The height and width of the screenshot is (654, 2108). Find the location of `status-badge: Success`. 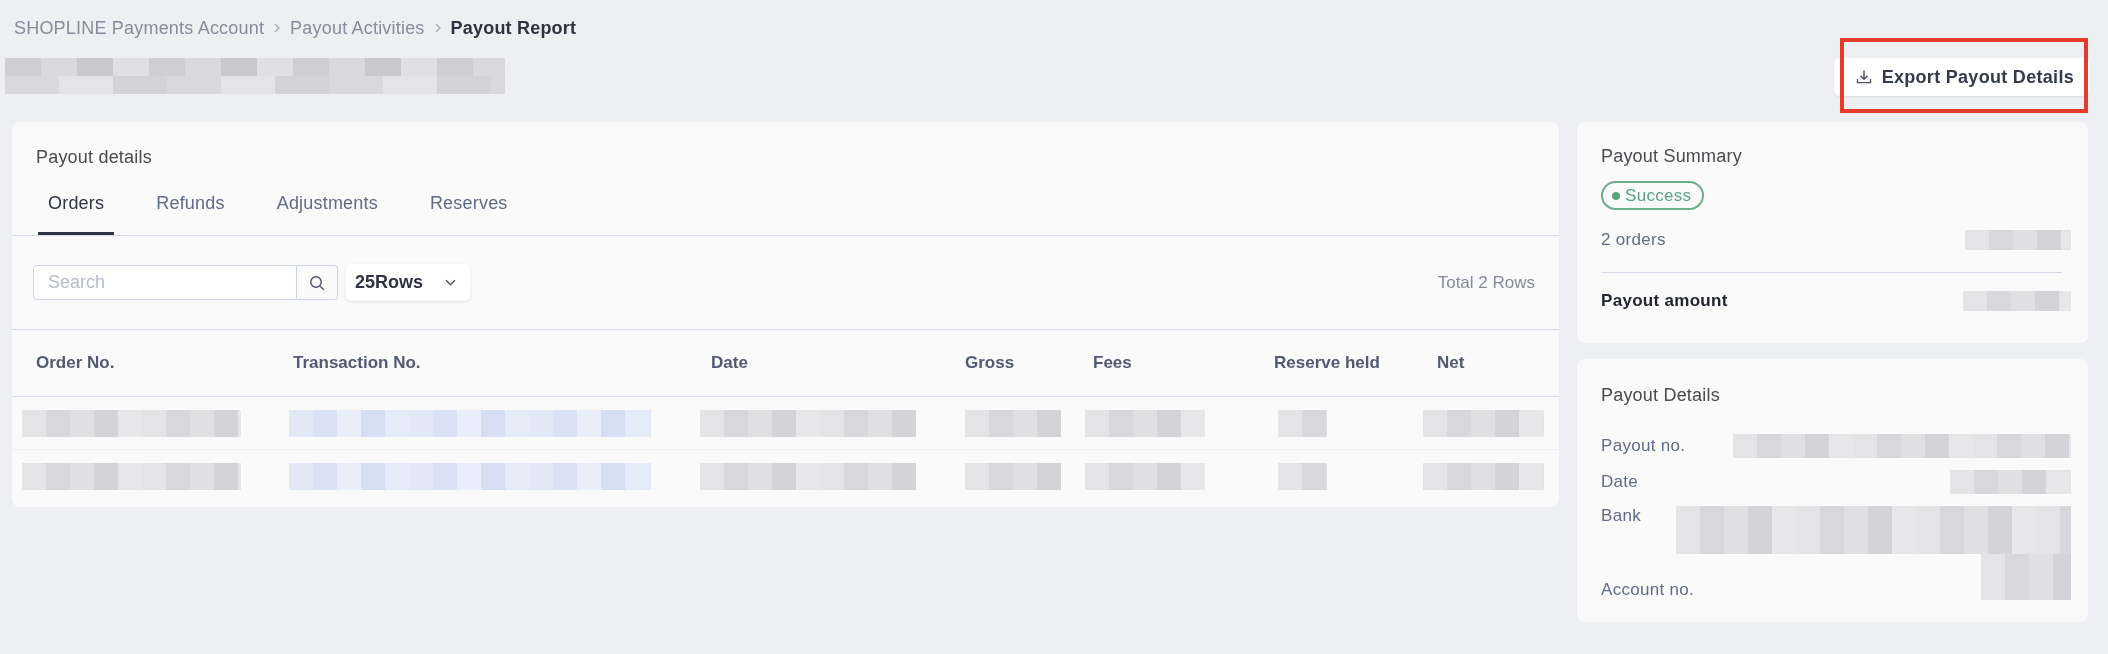

status-badge: Success is located at coordinates (1653, 195).